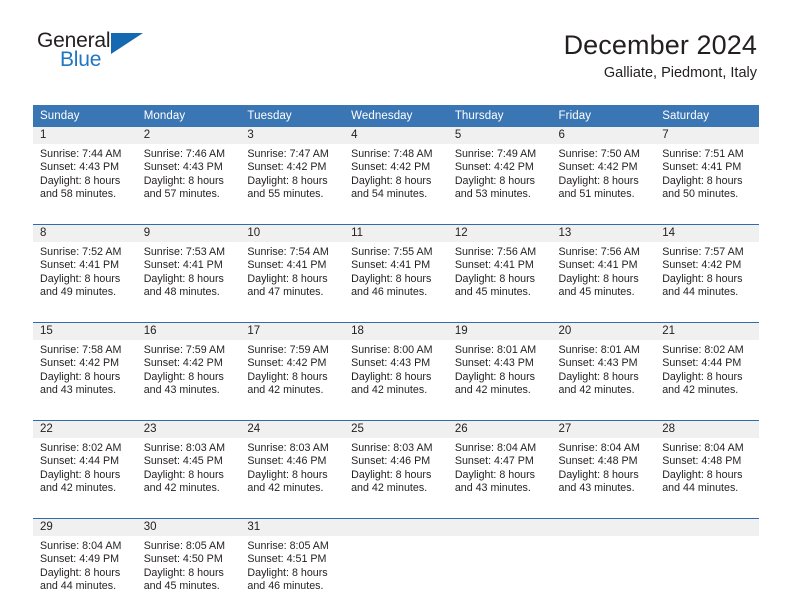 This screenshot has width=792, height=612. Describe the element at coordinates (80, 559) in the screenshot. I see `sunset-time: Sunset: 4:49 PM` at that location.